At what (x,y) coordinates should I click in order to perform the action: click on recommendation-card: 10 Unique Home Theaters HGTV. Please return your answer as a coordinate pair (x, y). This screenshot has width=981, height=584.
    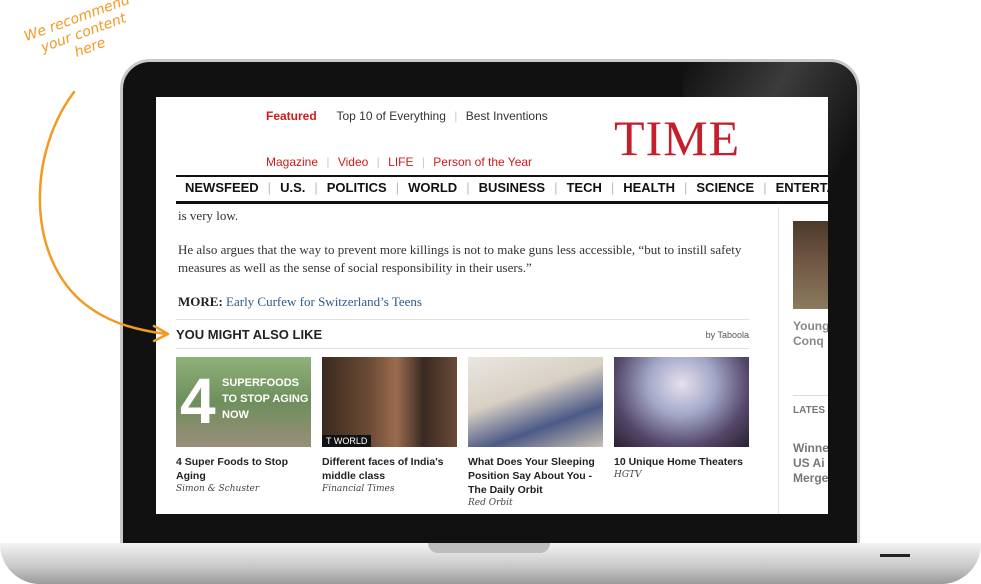
    Looking at the image, I should click on (681, 418).